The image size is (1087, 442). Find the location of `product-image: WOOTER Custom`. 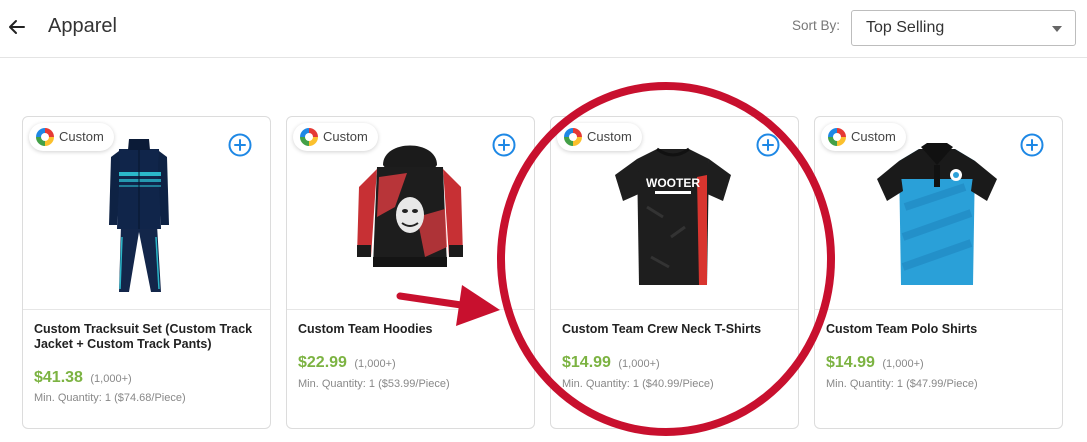

product-image: WOOTER Custom is located at coordinates (674, 213).